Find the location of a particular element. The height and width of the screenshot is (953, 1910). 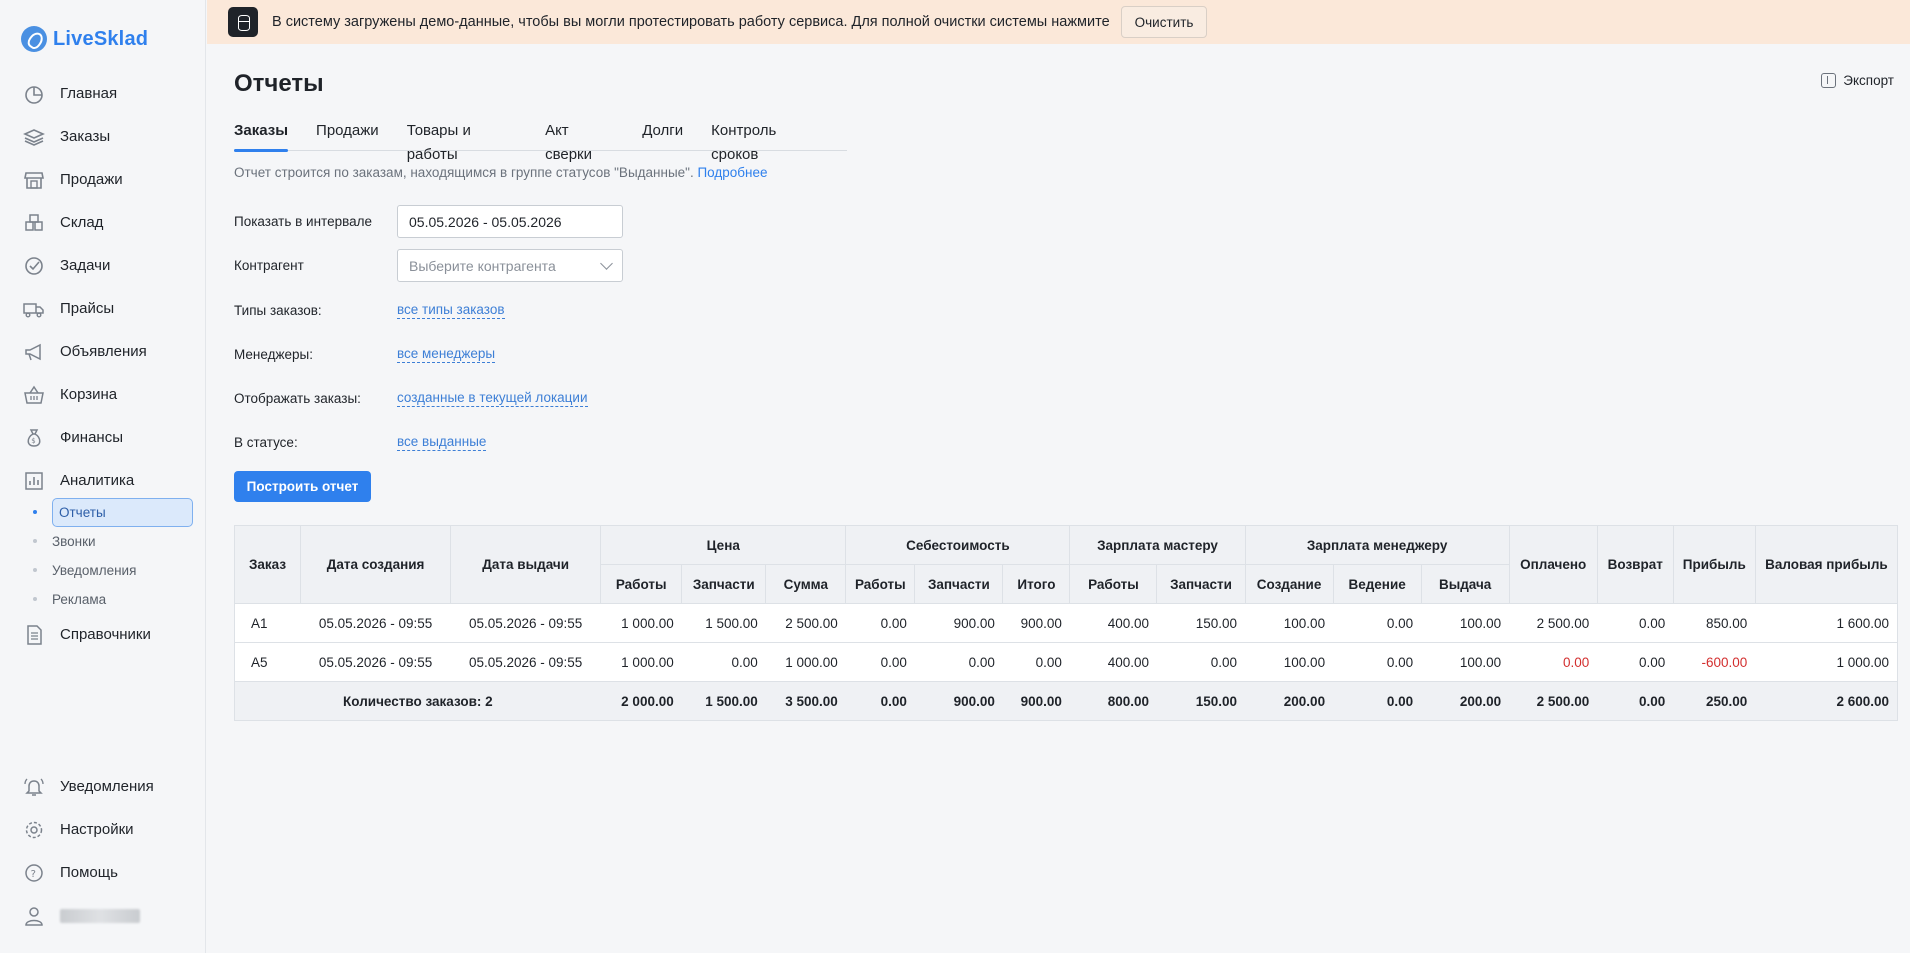

col-issued: Дата выдачи is located at coordinates (526, 564).